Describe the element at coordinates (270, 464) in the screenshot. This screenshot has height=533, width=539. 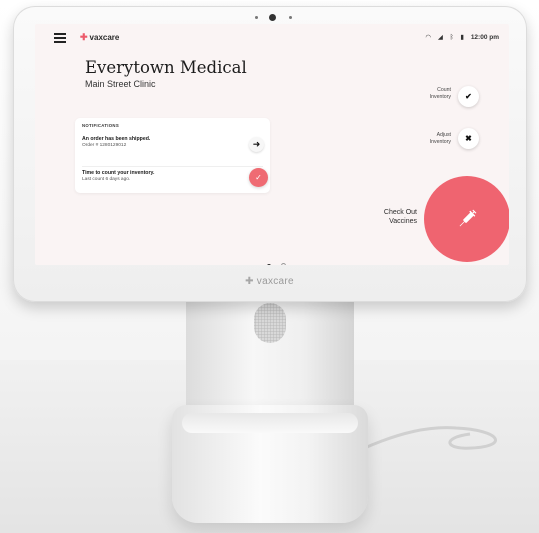
I see `stand-base` at that location.